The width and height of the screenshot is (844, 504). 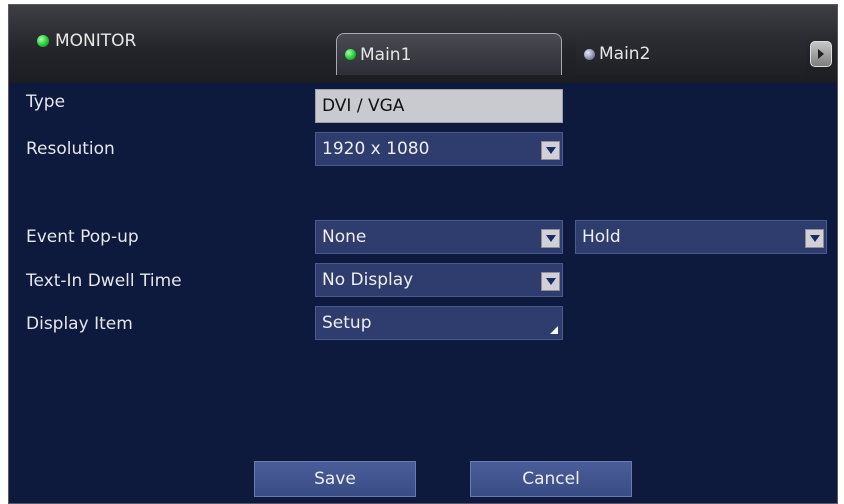 What do you see at coordinates (344, 237) in the screenshot?
I see `event-popup-value: None` at bounding box center [344, 237].